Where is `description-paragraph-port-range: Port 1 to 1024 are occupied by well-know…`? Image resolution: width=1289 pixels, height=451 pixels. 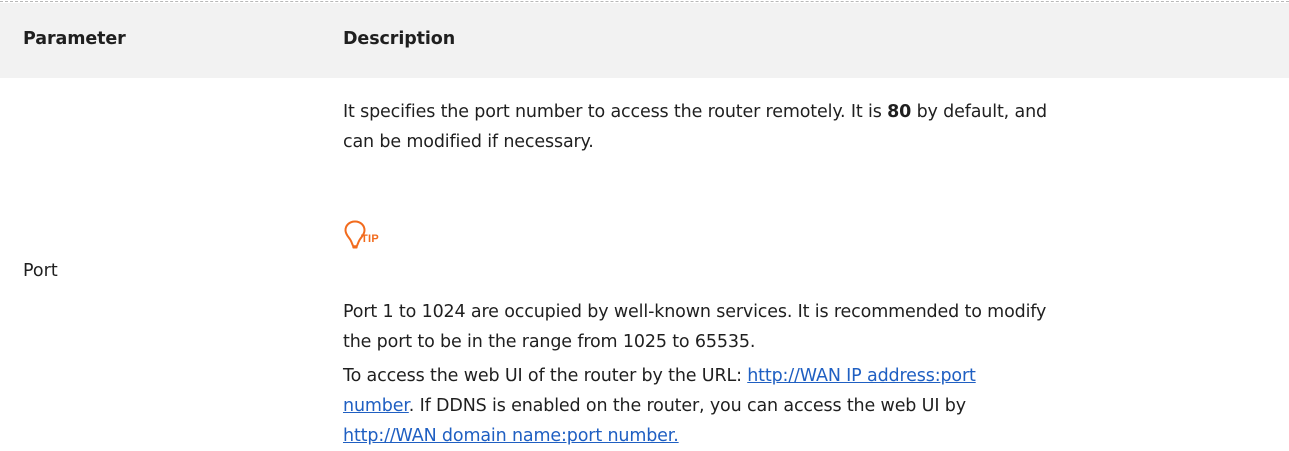
description-paragraph-port-range: Port 1 to 1024 are occupied by well-know… is located at coordinates (810, 327).